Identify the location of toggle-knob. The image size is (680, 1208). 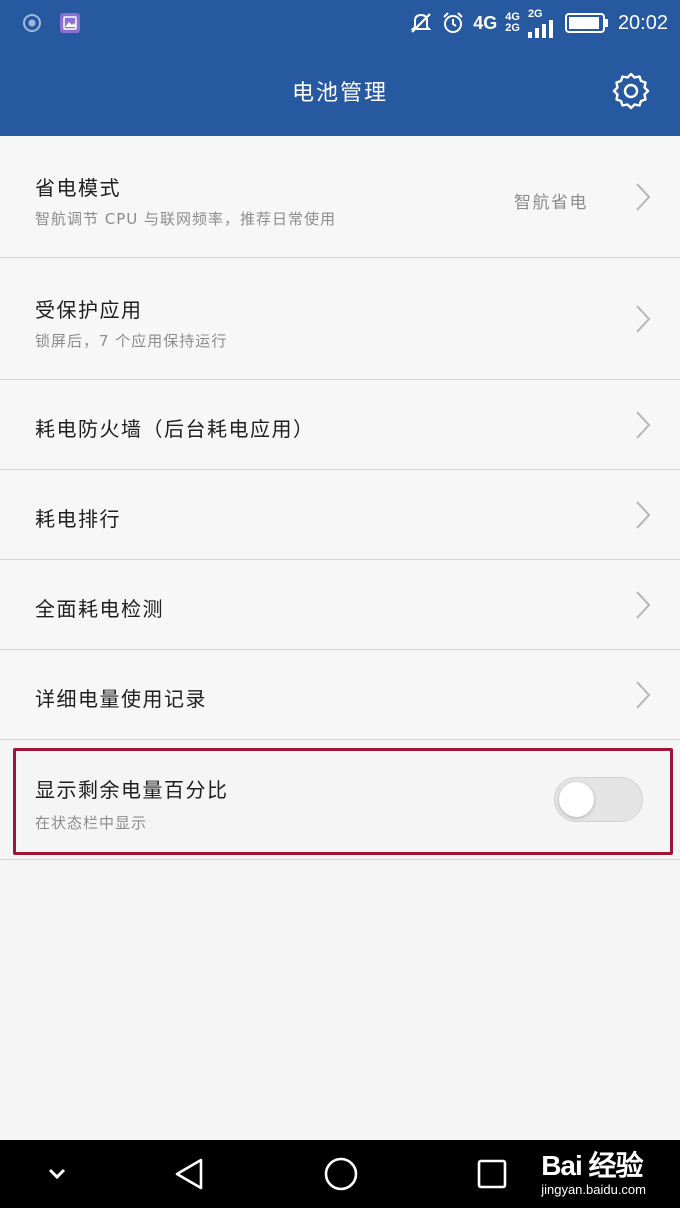
(576, 799).